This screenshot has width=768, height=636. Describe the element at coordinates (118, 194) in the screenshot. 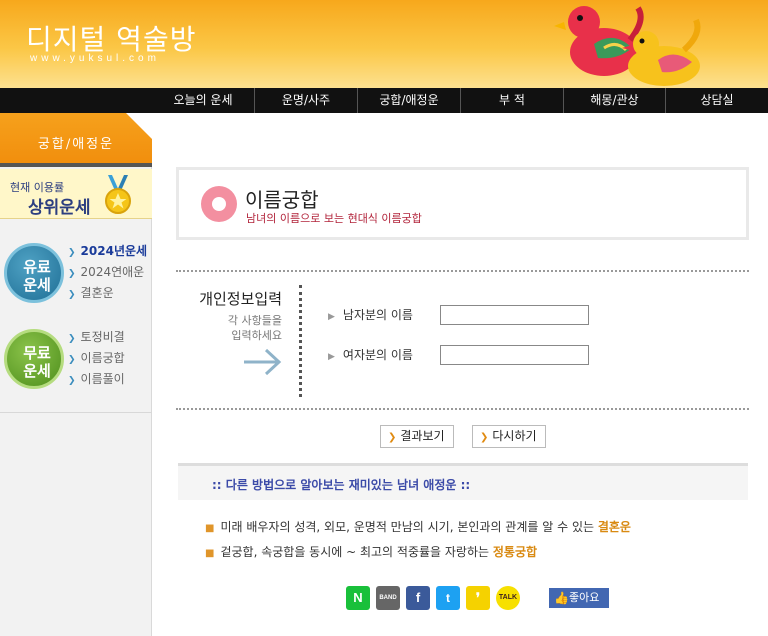

I see `medal-icon` at that location.